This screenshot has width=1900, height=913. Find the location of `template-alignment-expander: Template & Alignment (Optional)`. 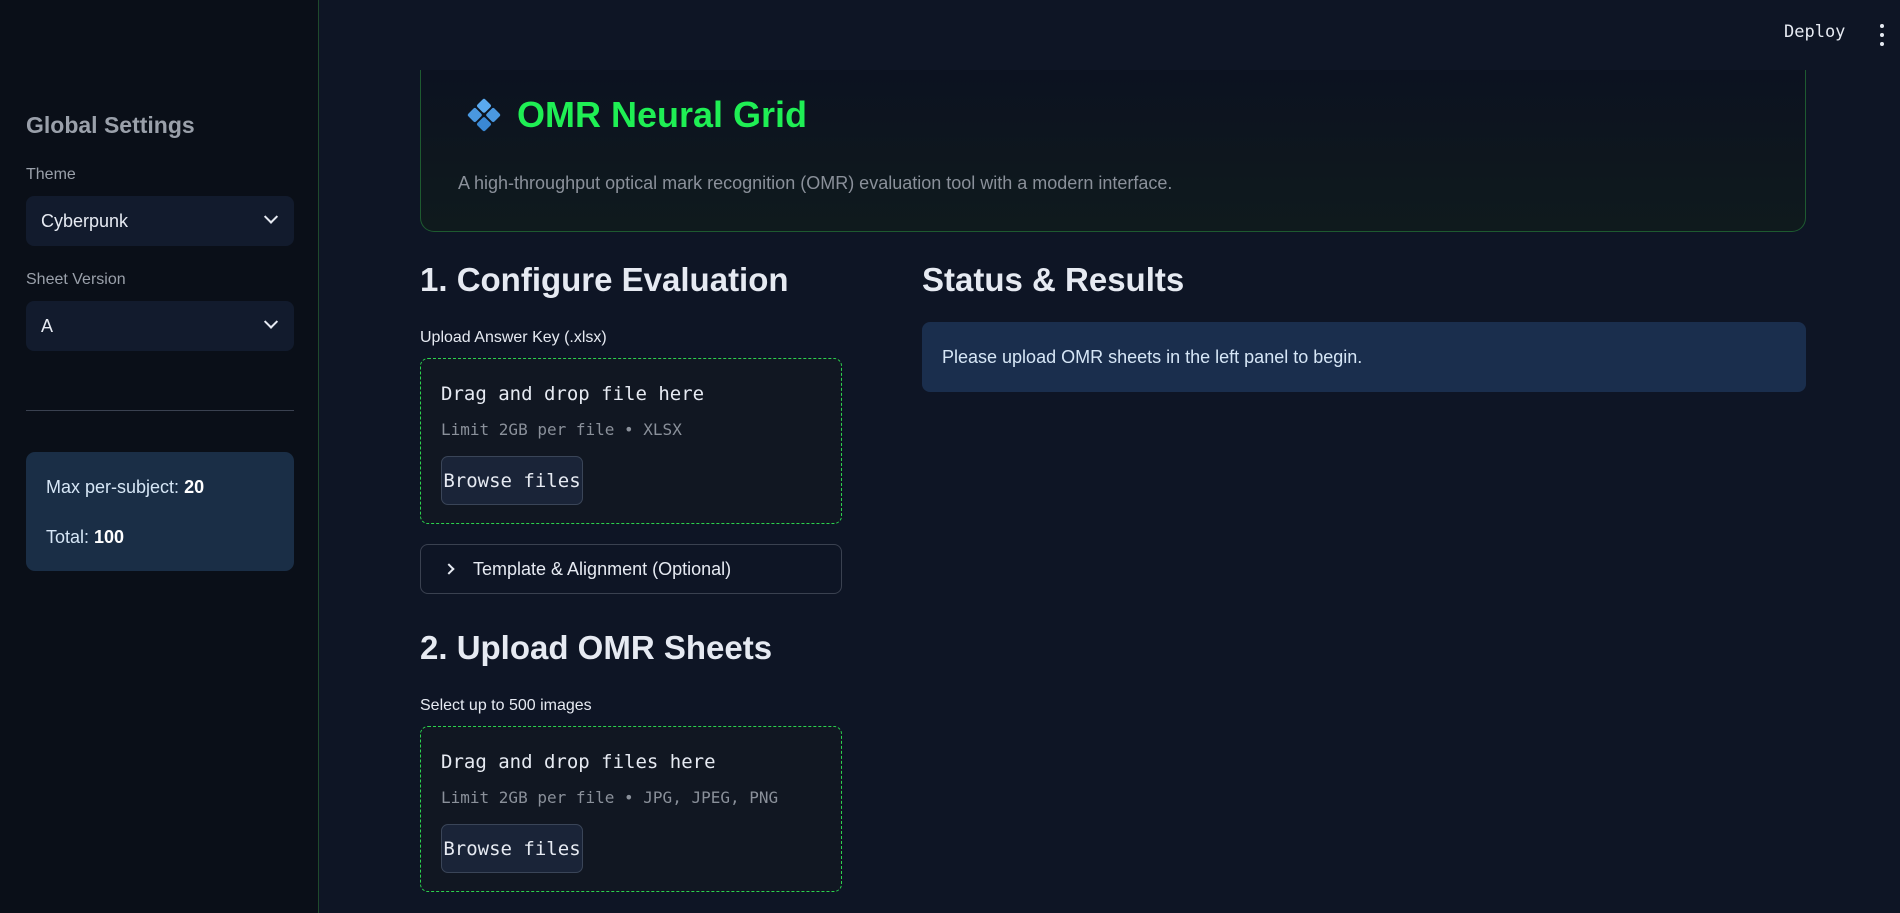

template-alignment-expander: Template & Alignment (Optional) is located at coordinates (631, 569).